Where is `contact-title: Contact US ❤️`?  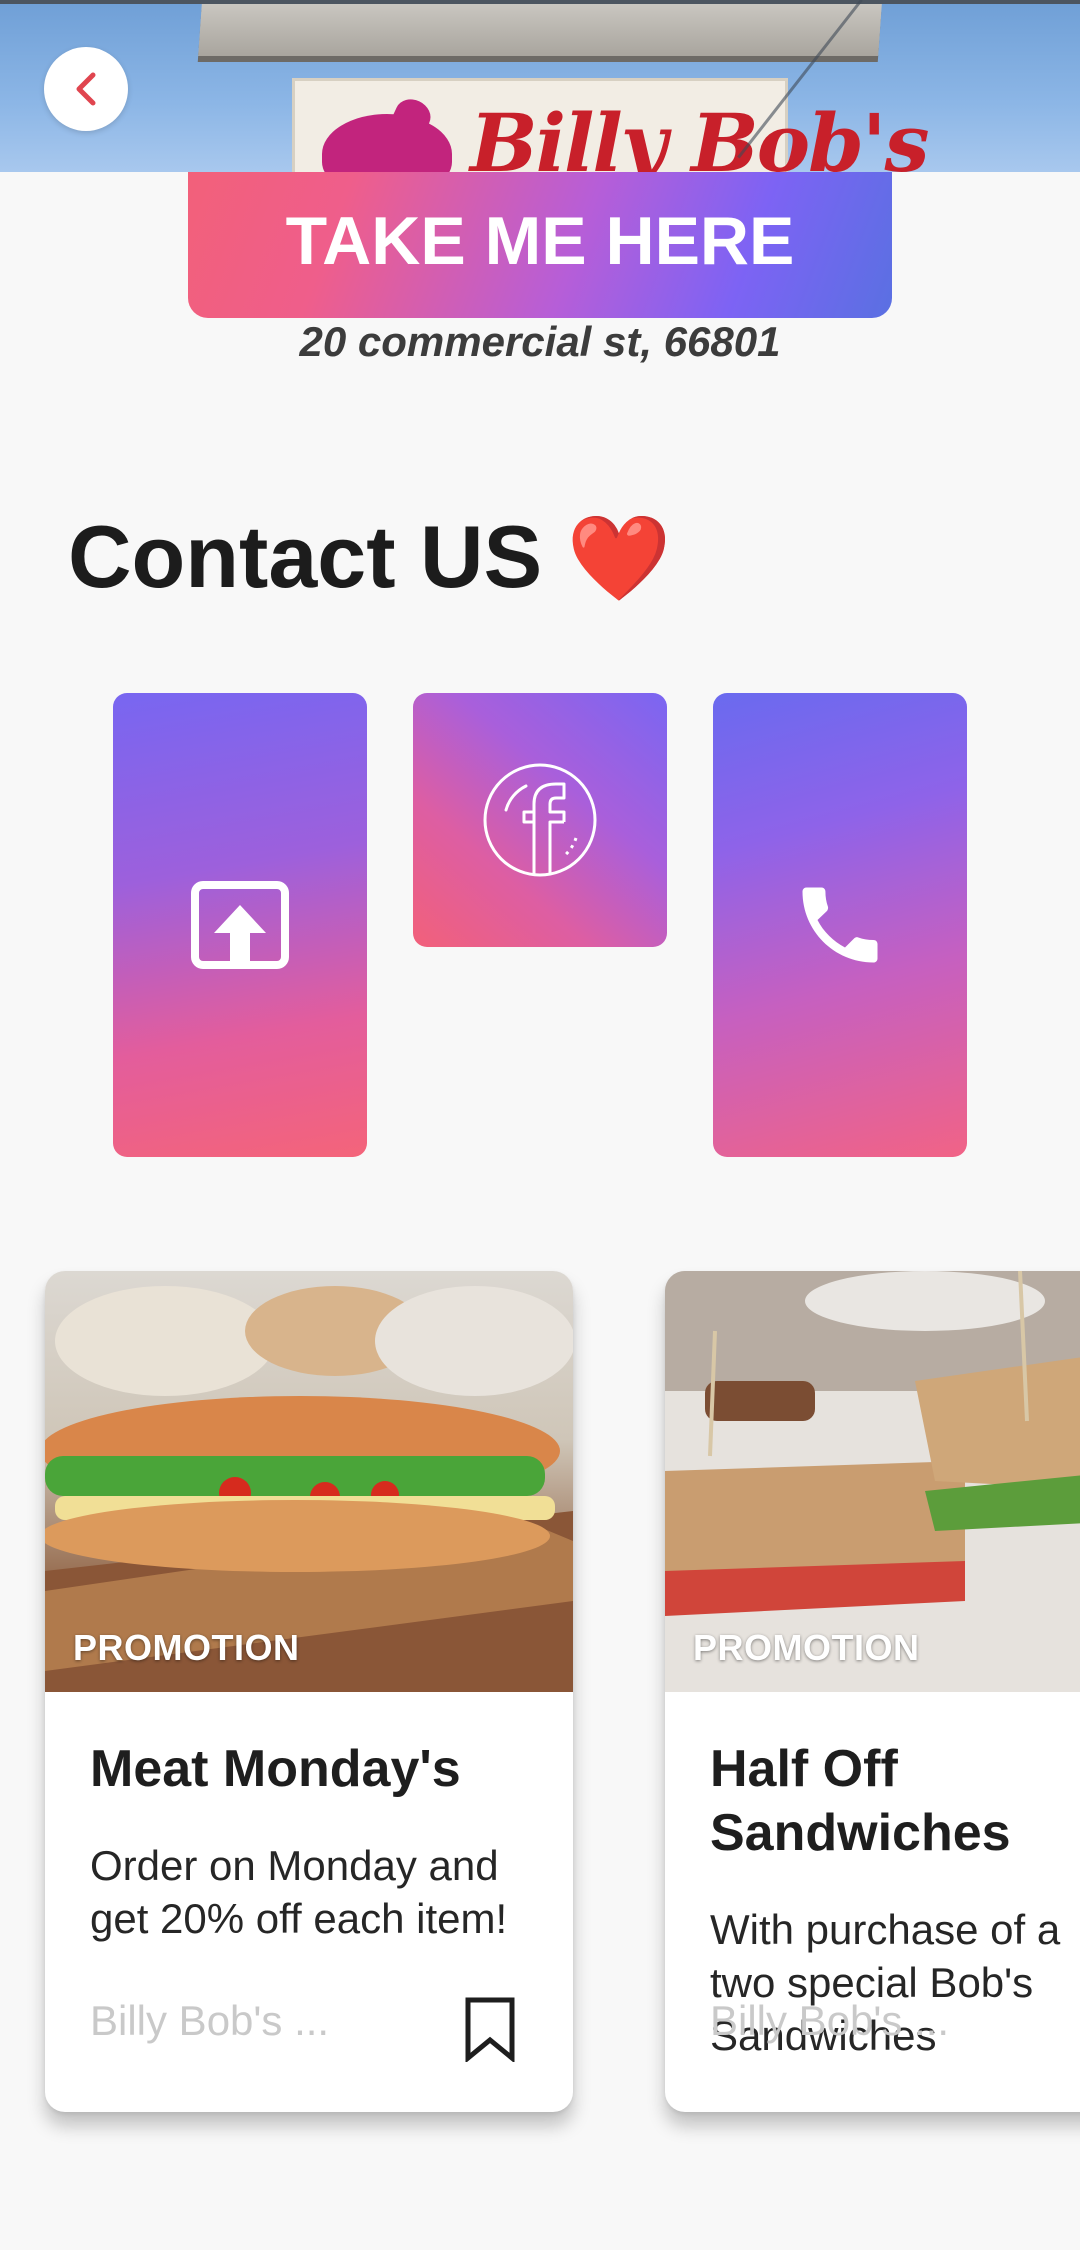 contact-title: Contact US ❤️ is located at coordinates (369, 557).